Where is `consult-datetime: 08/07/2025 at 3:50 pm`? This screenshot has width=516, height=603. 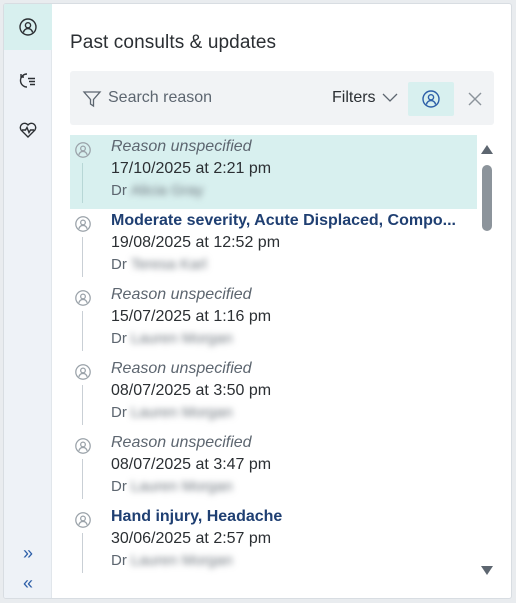
consult-datetime: 08/07/2025 at 3:50 pm is located at coordinates (191, 390).